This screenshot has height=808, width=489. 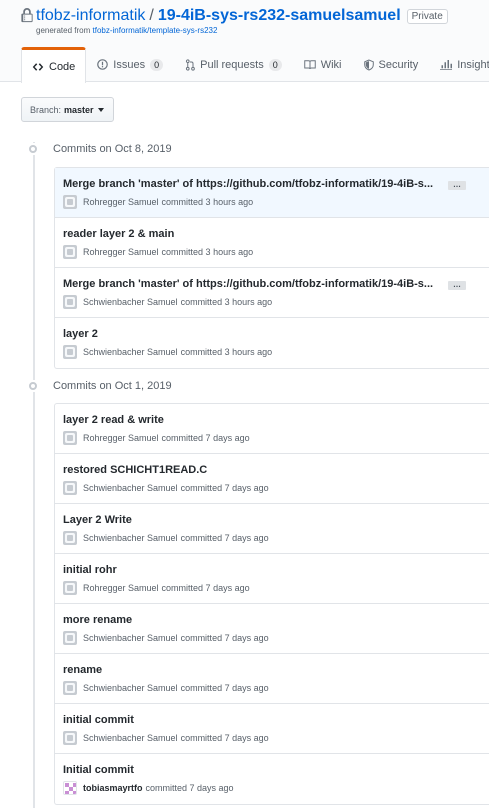 What do you see at coordinates (34, 475) in the screenshot?
I see `commits-timeline` at bounding box center [34, 475].